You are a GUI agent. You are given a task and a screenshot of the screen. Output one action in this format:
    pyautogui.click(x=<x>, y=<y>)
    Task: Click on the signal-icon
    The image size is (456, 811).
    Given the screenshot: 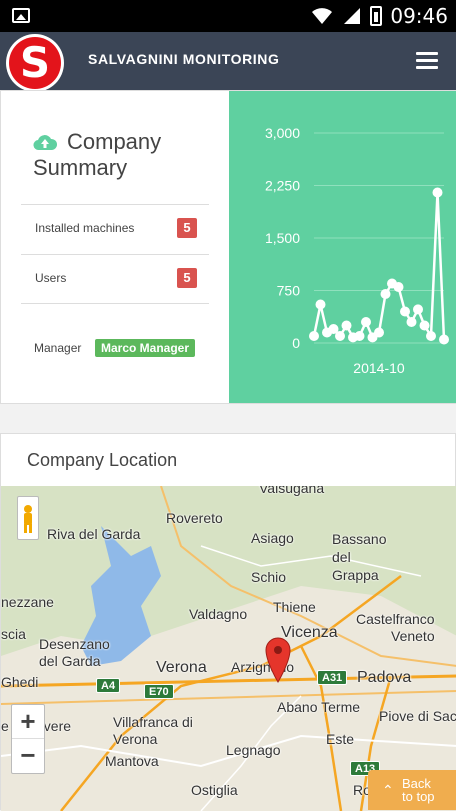 What is the action you would take?
    pyautogui.click(x=352, y=16)
    